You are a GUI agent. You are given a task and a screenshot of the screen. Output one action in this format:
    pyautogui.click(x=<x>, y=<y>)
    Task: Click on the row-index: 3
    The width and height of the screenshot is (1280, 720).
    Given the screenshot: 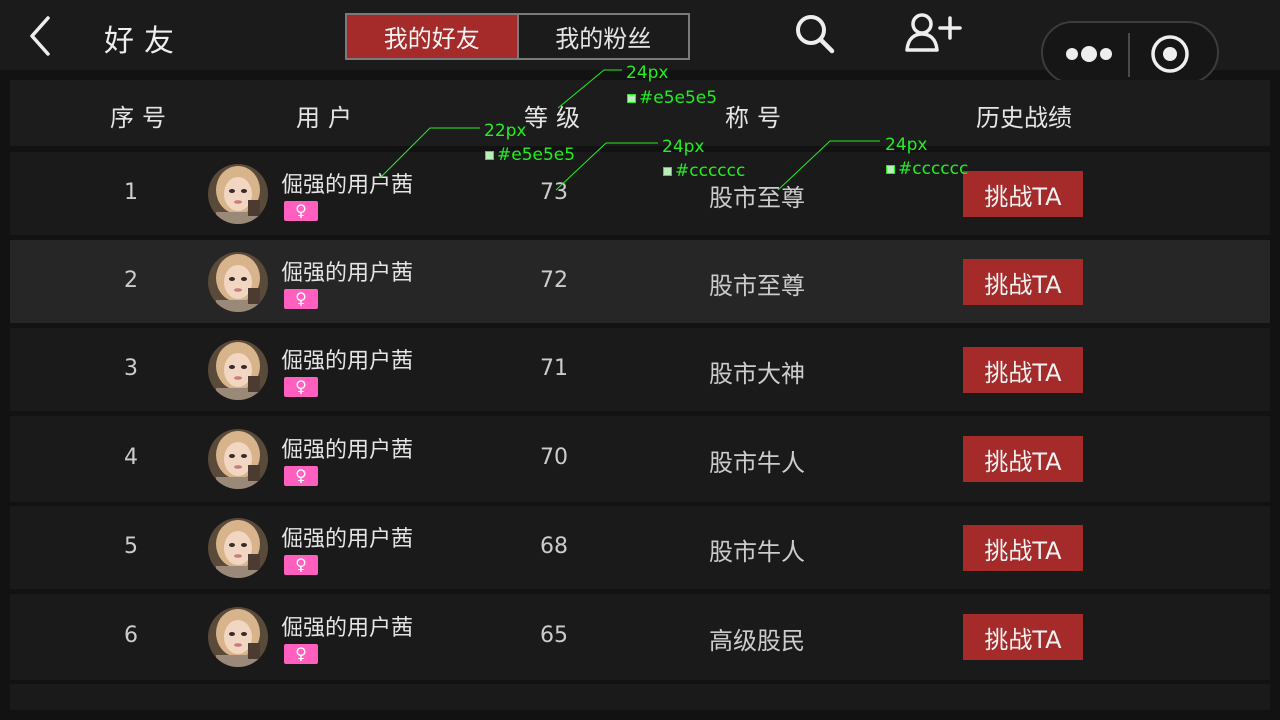 What is the action you would take?
    pyautogui.click(x=131, y=368)
    